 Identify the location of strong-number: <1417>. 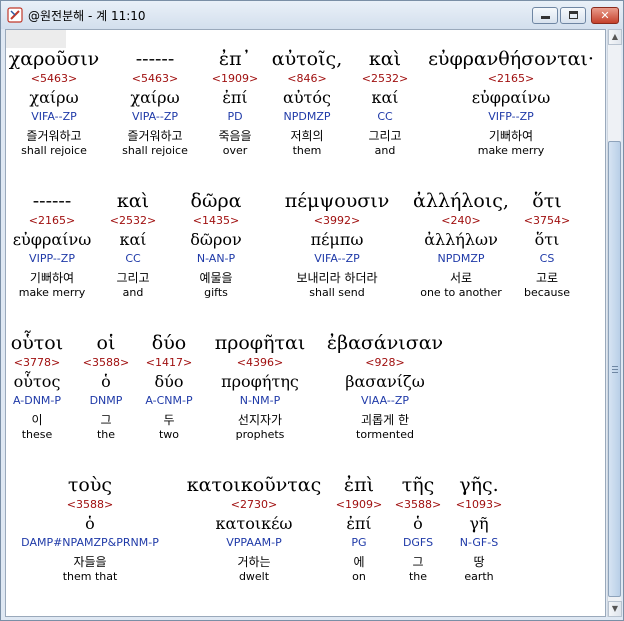
(169, 362).